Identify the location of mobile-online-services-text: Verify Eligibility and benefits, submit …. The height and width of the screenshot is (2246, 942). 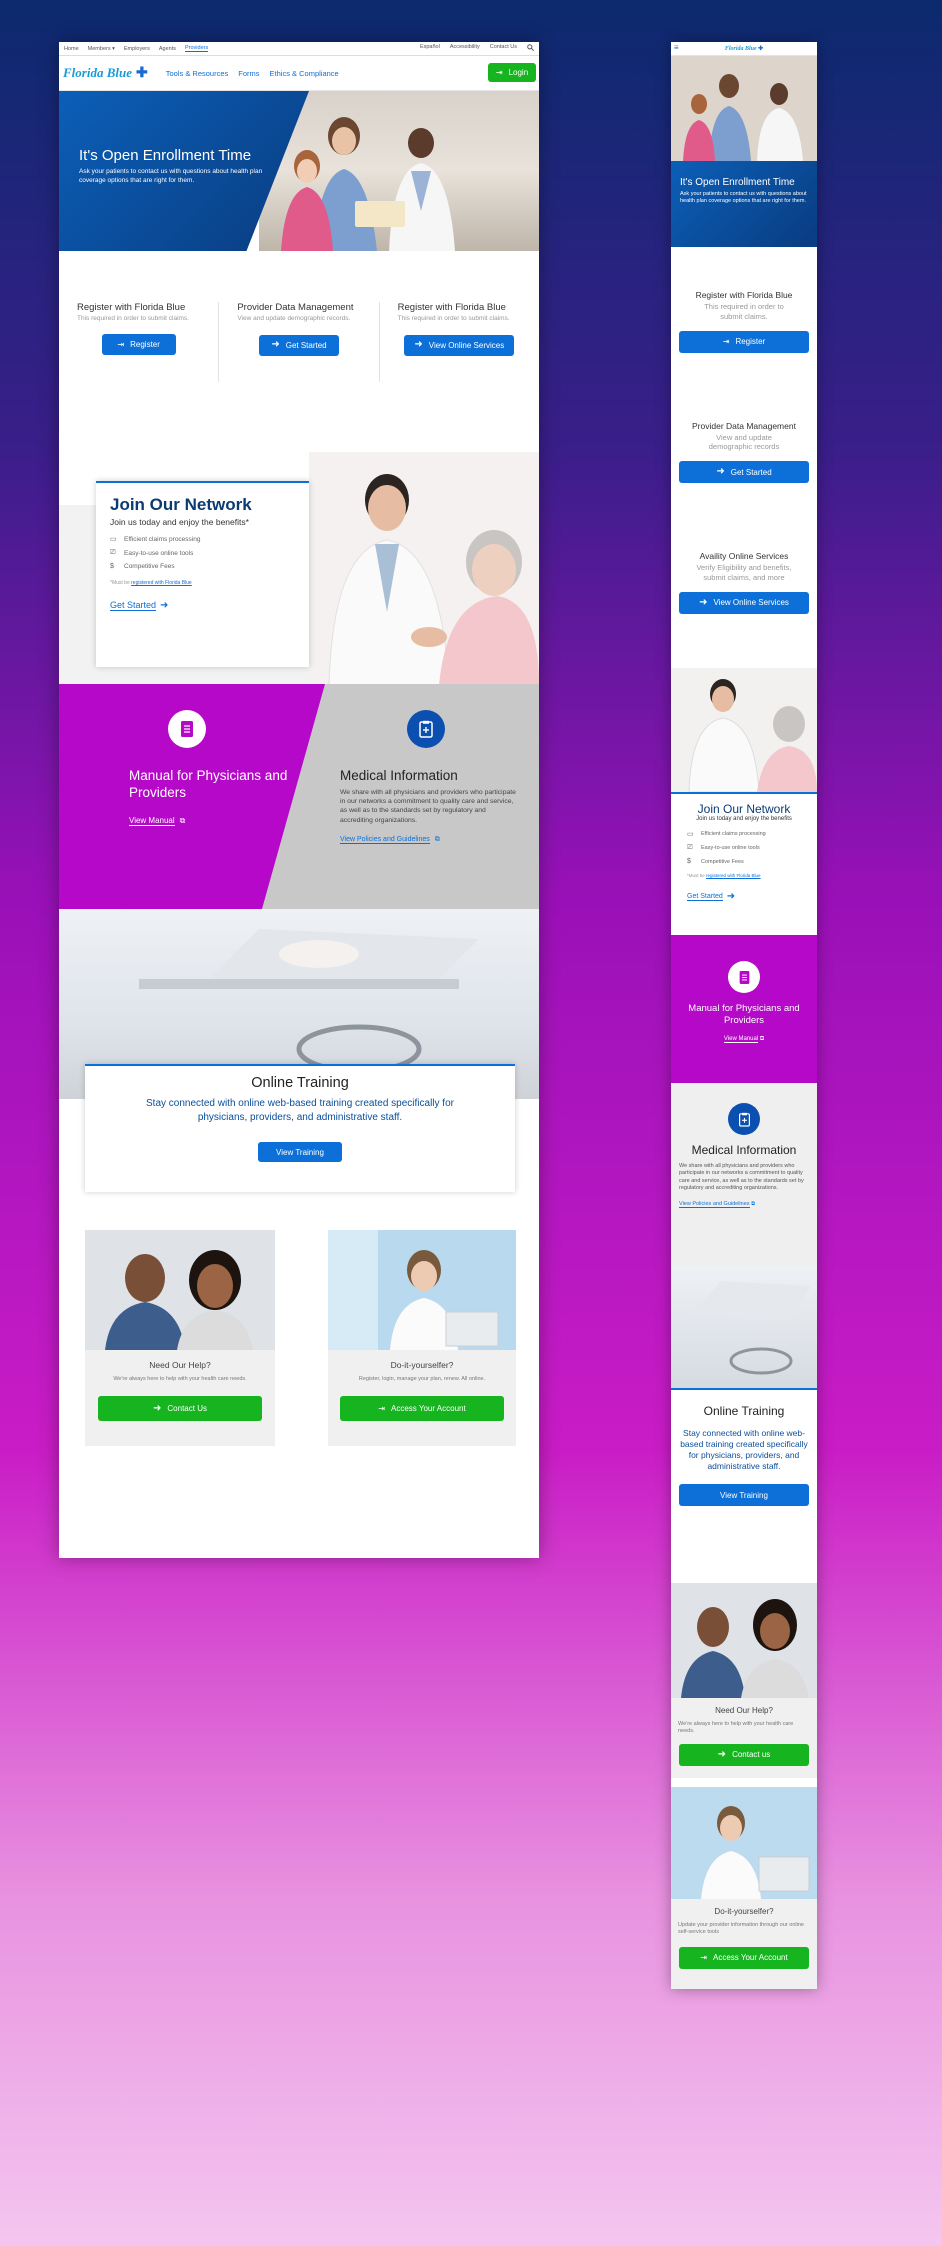
(744, 572).